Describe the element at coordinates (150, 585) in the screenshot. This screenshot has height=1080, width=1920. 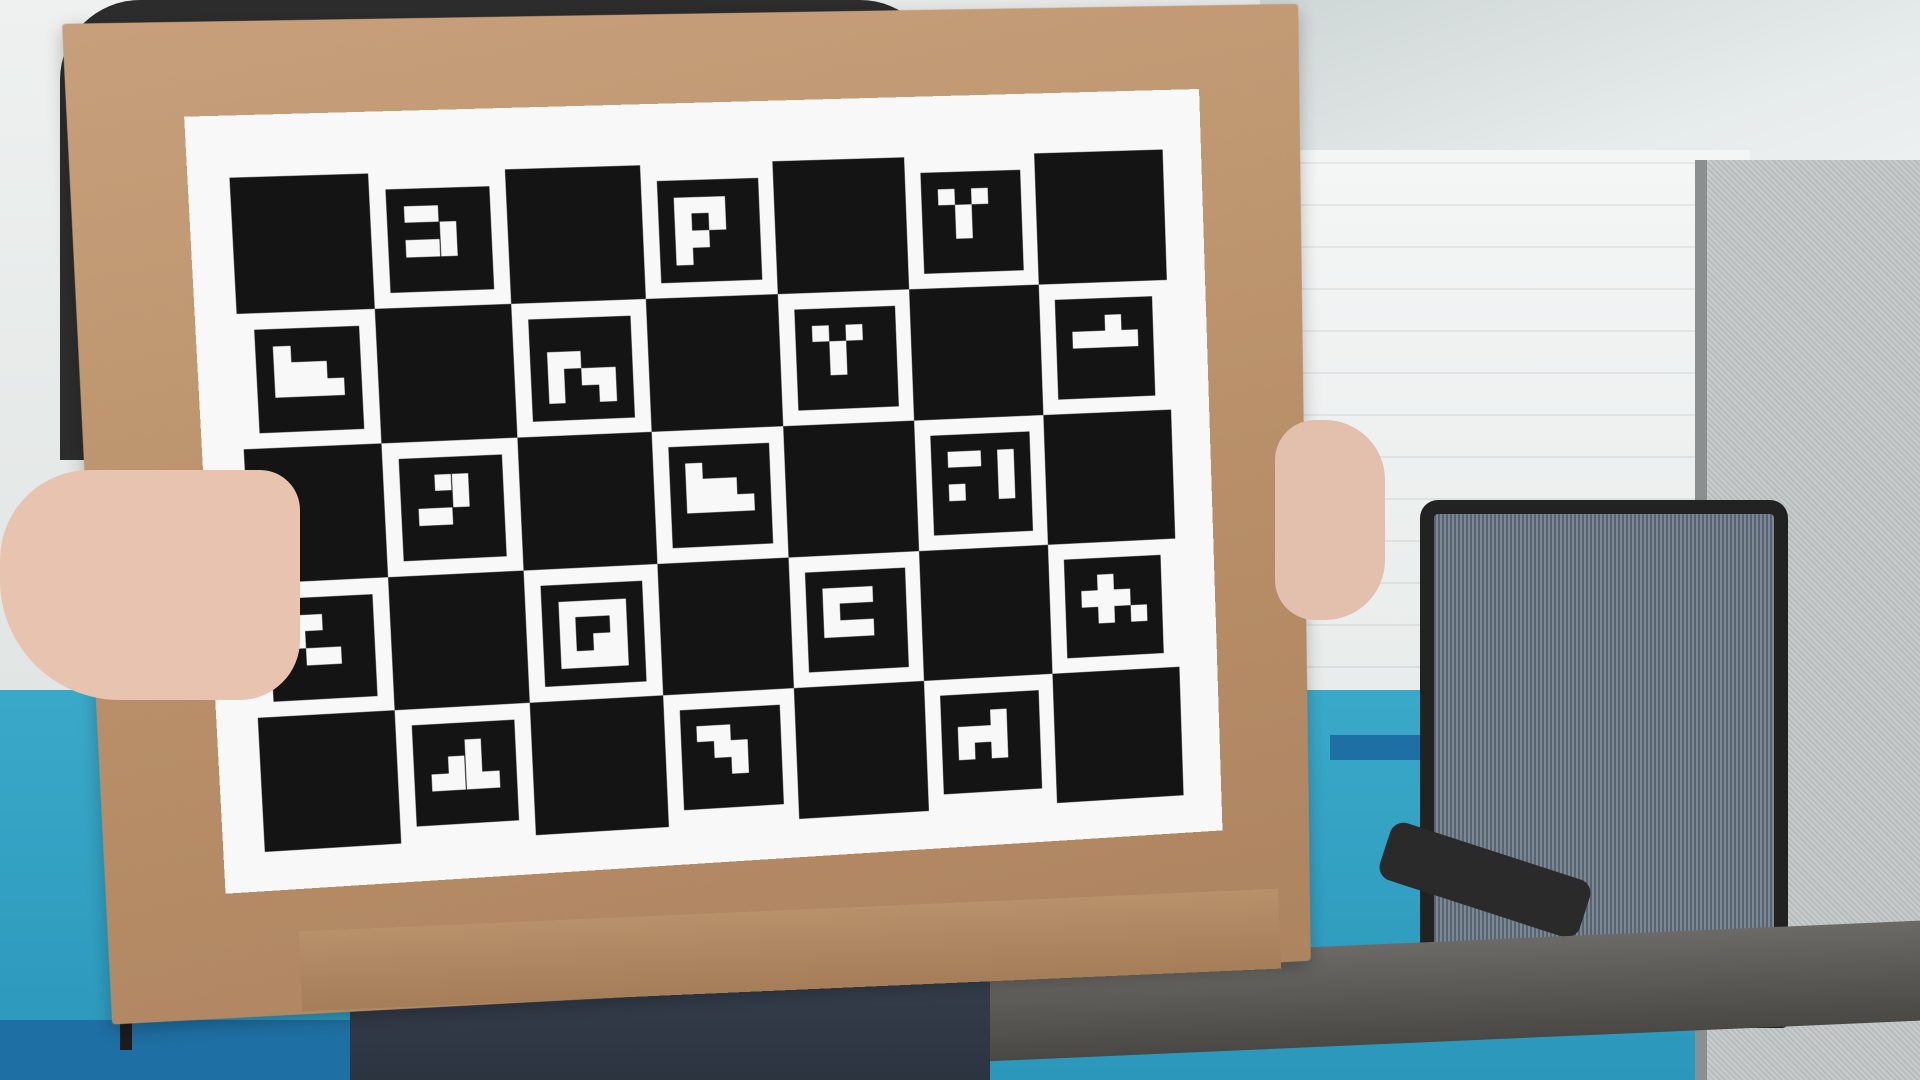
I see `left-hand` at that location.